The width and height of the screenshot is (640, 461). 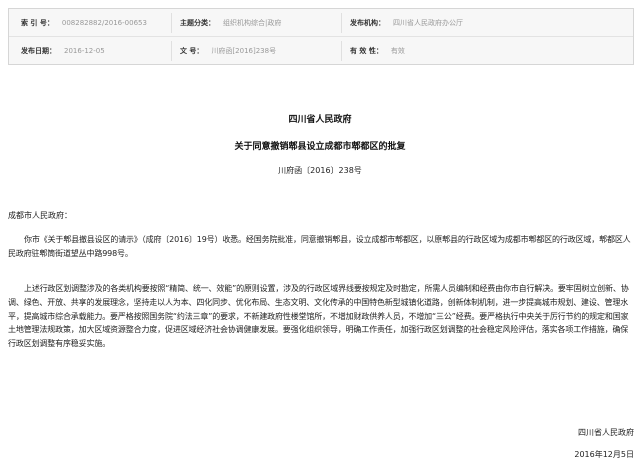 I want to click on signature-authority: 四川省人民政府, so click(x=606, y=432).